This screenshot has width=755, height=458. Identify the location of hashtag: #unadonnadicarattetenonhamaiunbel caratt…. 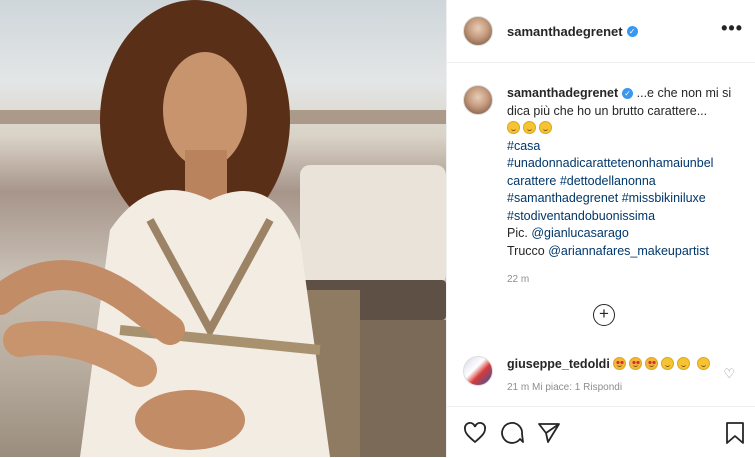
(622, 172).